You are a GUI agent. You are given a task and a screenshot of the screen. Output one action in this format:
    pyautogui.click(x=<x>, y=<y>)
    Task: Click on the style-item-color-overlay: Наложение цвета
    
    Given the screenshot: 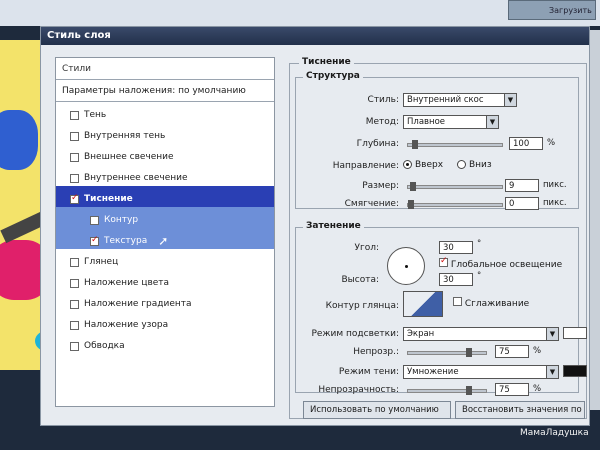 What is the action you would take?
    pyautogui.click(x=165, y=280)
    